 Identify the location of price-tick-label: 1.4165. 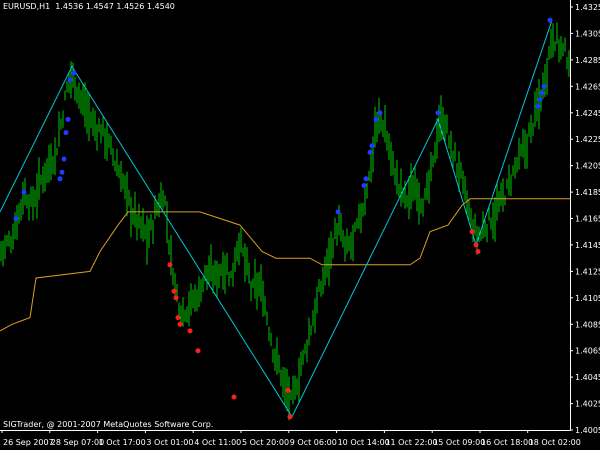
(587, 219).